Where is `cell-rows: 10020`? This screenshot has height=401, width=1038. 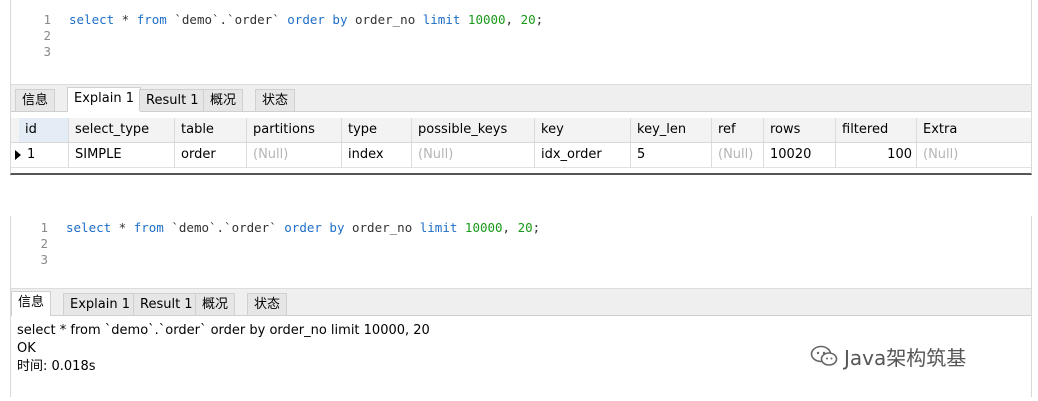 cell-rows: 10020 is located at coordinates (800, 155).